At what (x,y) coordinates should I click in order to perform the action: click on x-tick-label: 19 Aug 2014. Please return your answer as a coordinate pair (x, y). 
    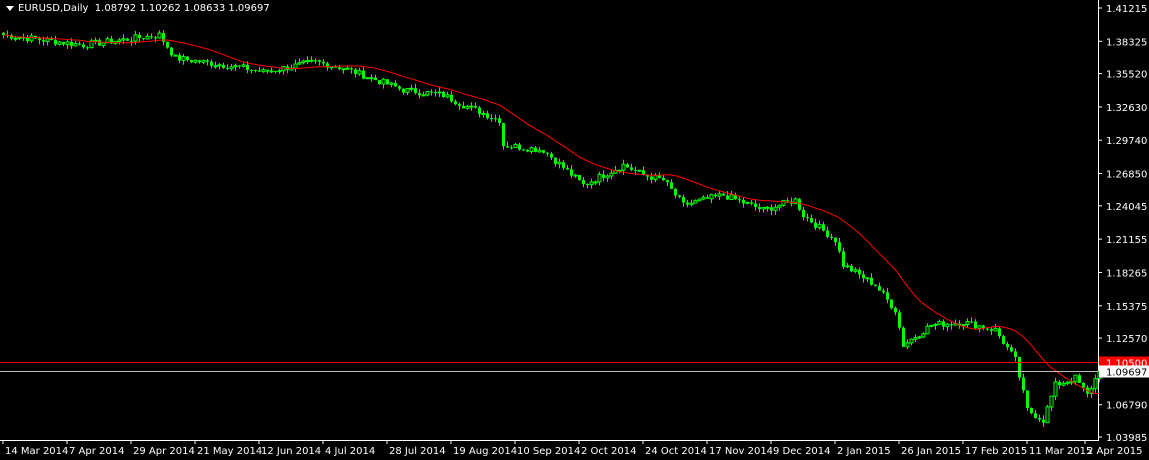
    Looking at the image, I should click on (485, 451).